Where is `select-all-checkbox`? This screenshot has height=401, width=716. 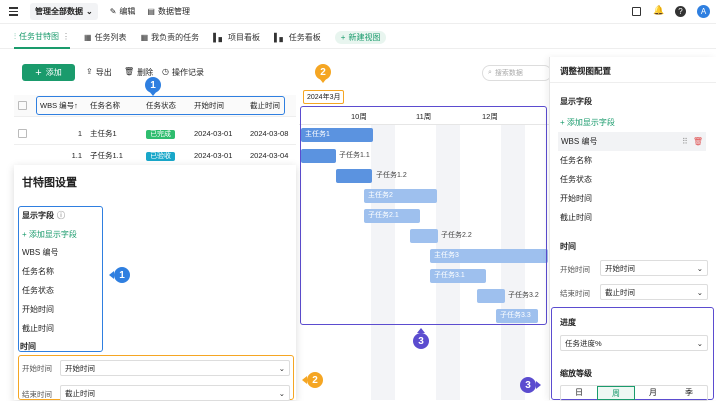 select-all-checkbox is located at coordinates (22, 105).